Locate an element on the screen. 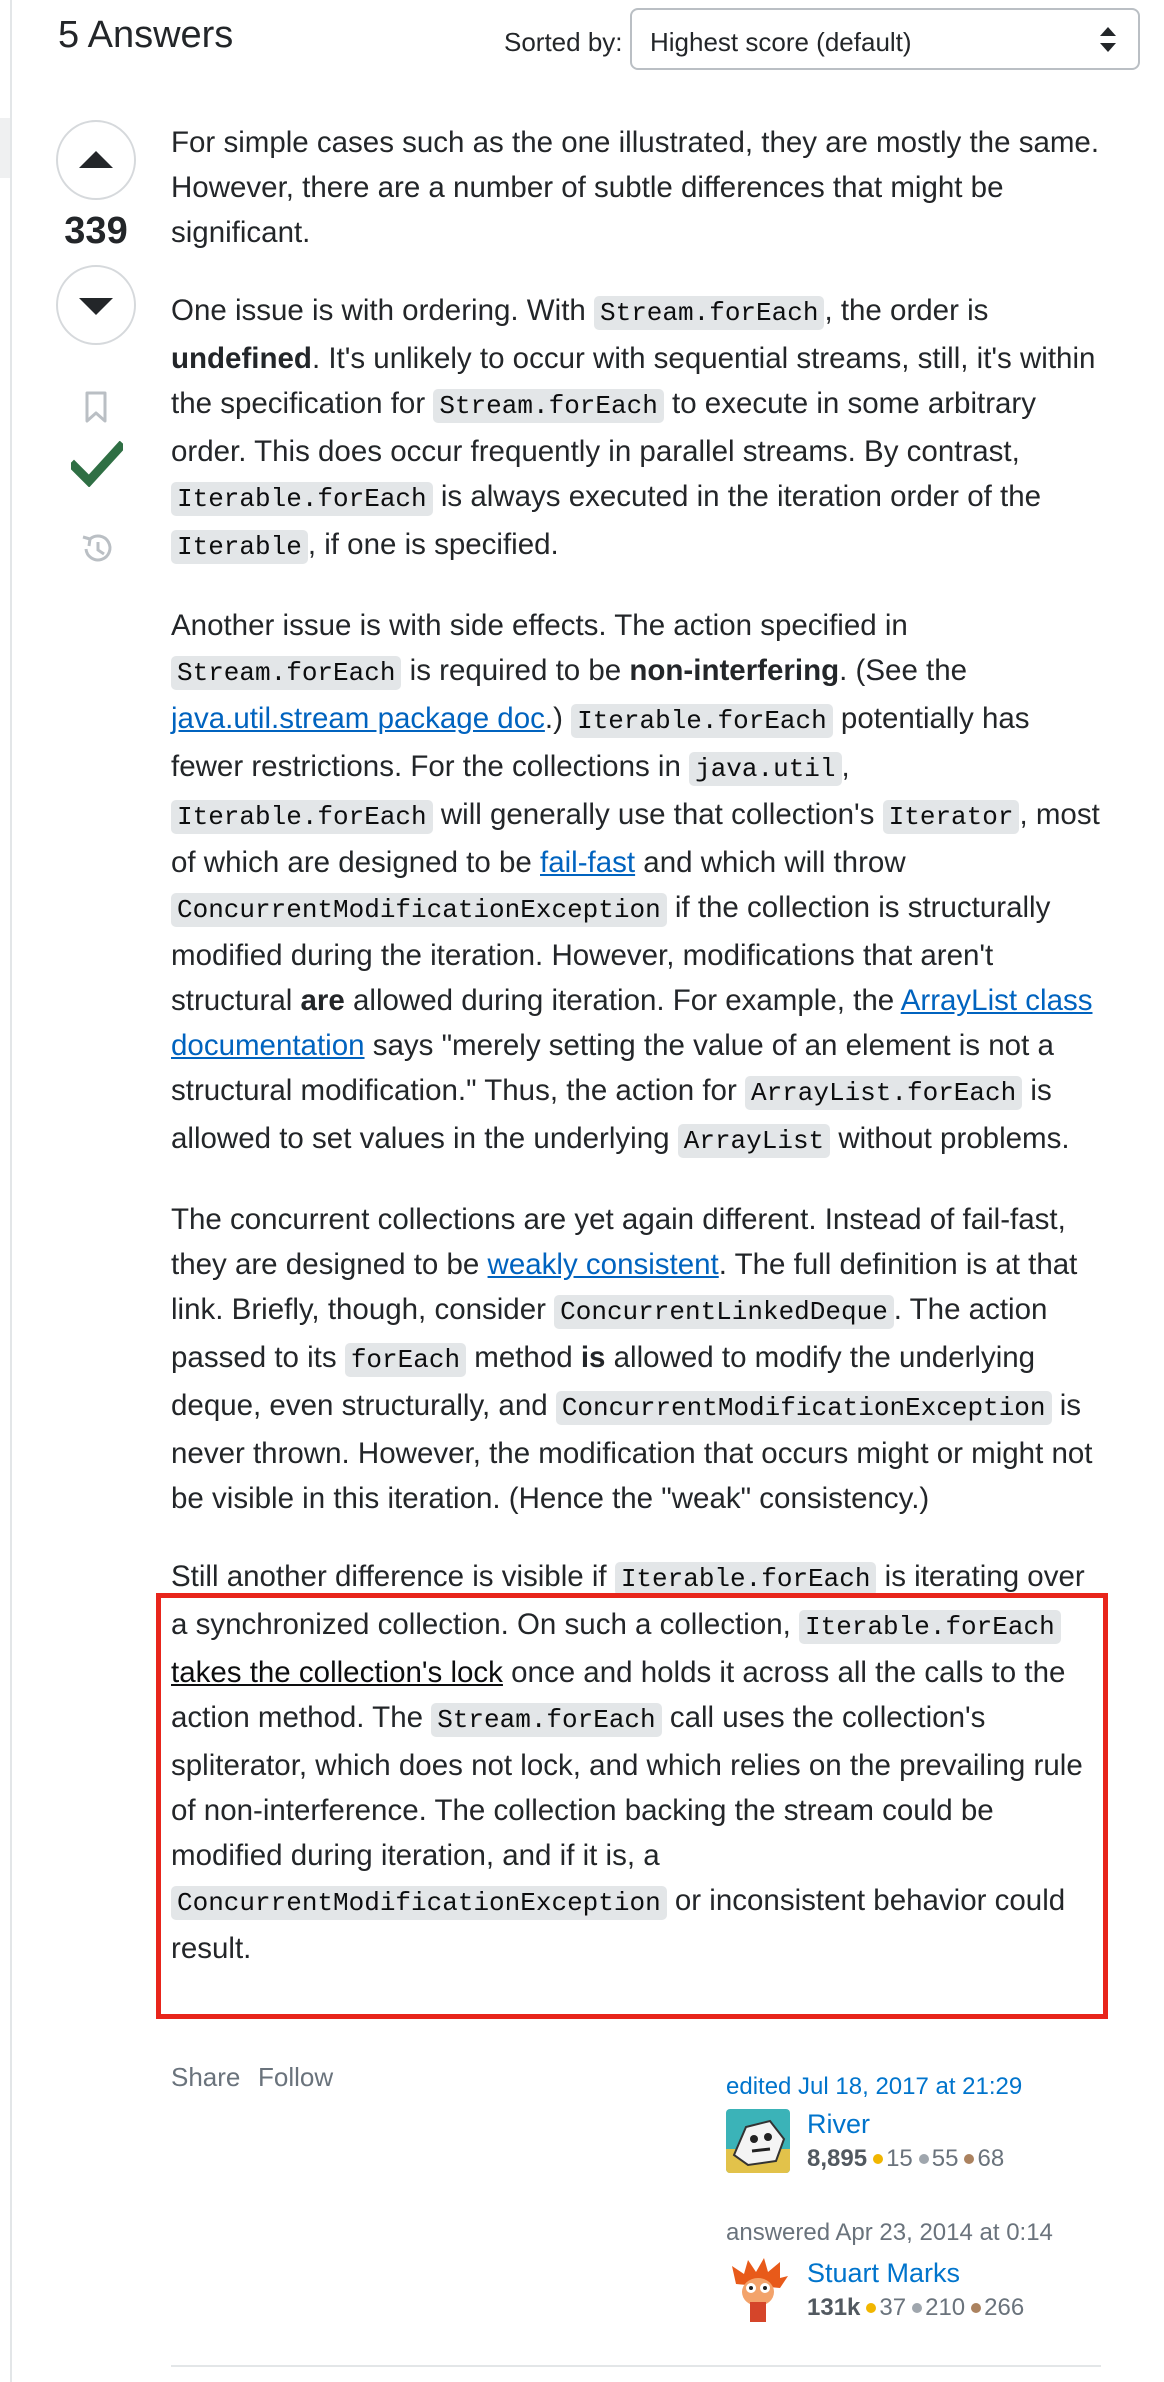 The height and width of the screenshot is (2382, 1164). answered-timestamp: answered Apr 23, 2014 at 0:14 is located at coordinates (889, 2233).